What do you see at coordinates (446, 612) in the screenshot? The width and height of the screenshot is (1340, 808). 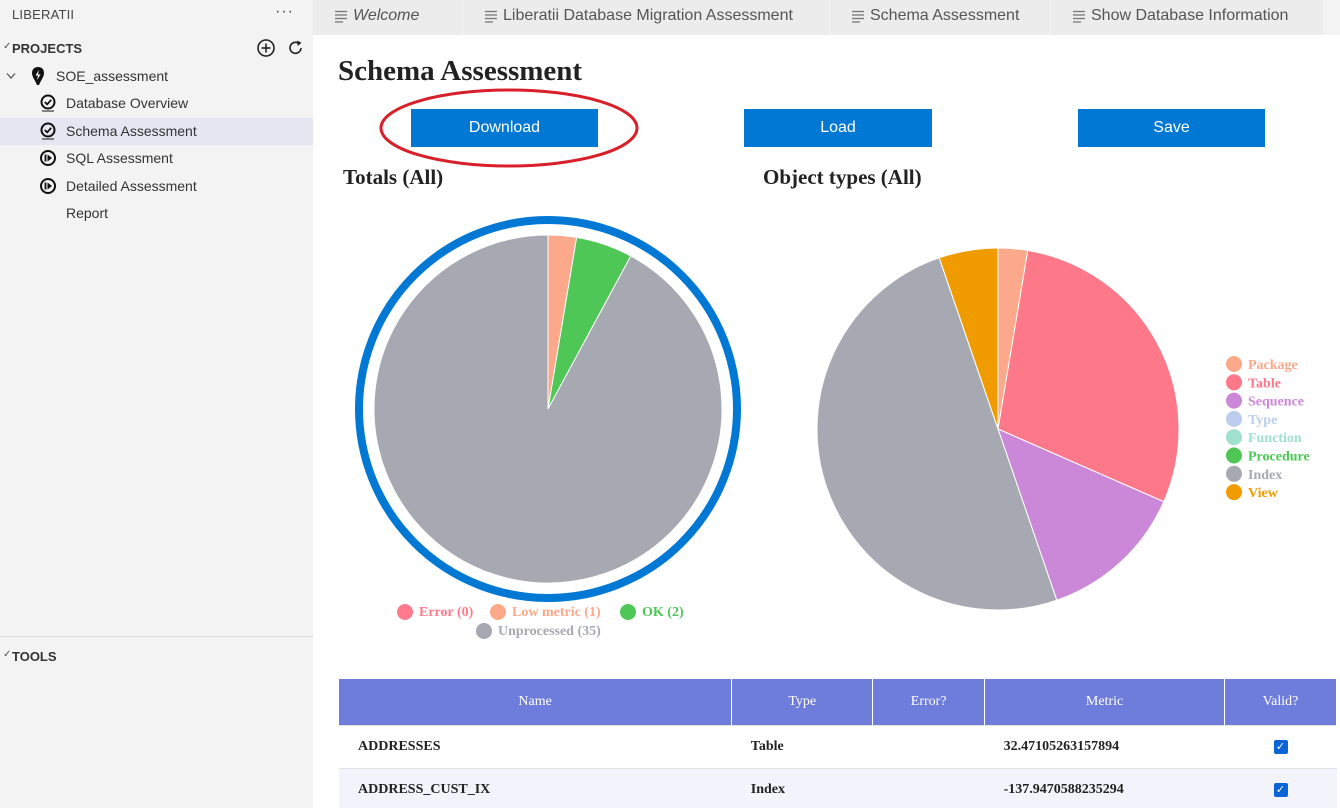 I see `legend-label-error: Error (0)` at bounding box center [446, 612].